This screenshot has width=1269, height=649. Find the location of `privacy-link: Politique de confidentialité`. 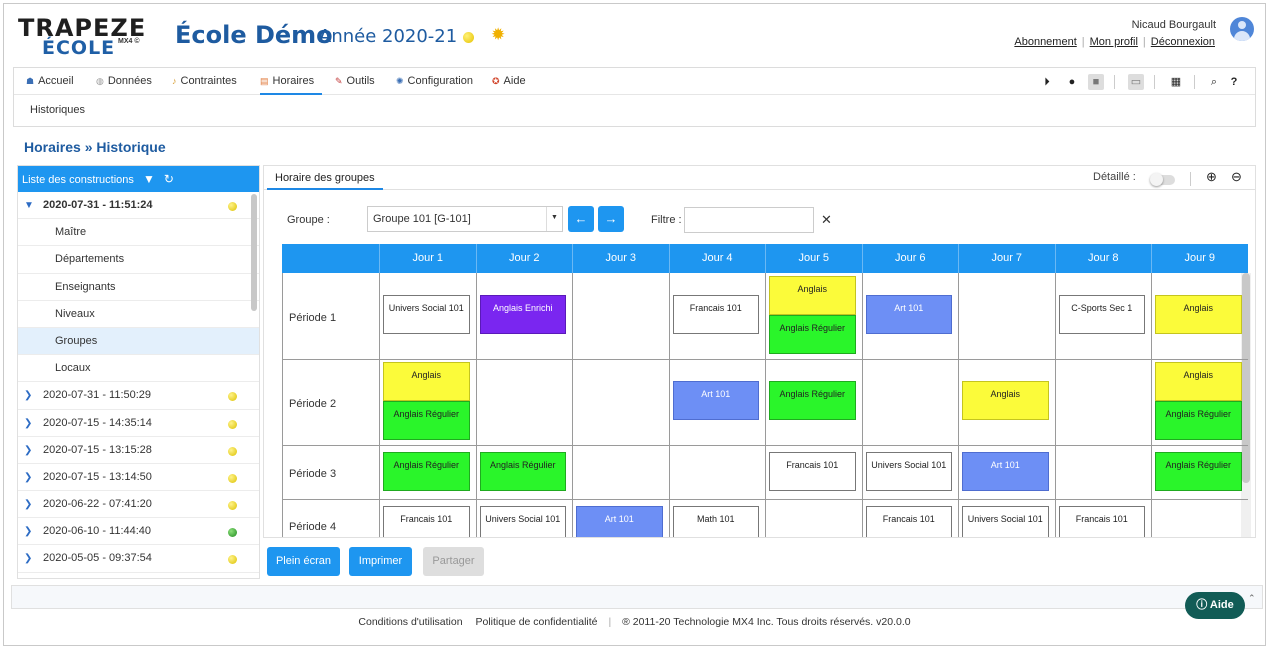

privacy-link: Politique de confidentialité is located at coordinates (537, 622).